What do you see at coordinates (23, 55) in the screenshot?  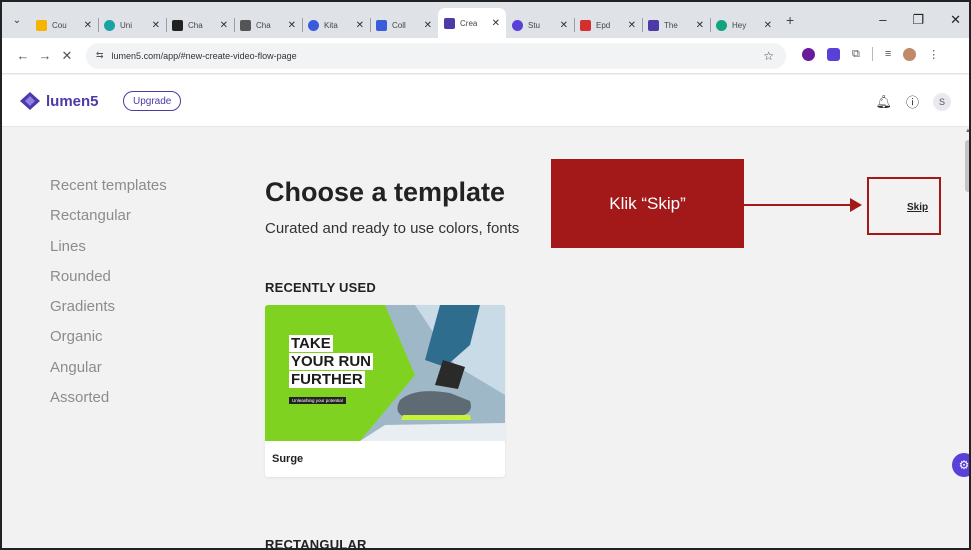 I see `back-icon: ←` at bounding box center [23, 55].